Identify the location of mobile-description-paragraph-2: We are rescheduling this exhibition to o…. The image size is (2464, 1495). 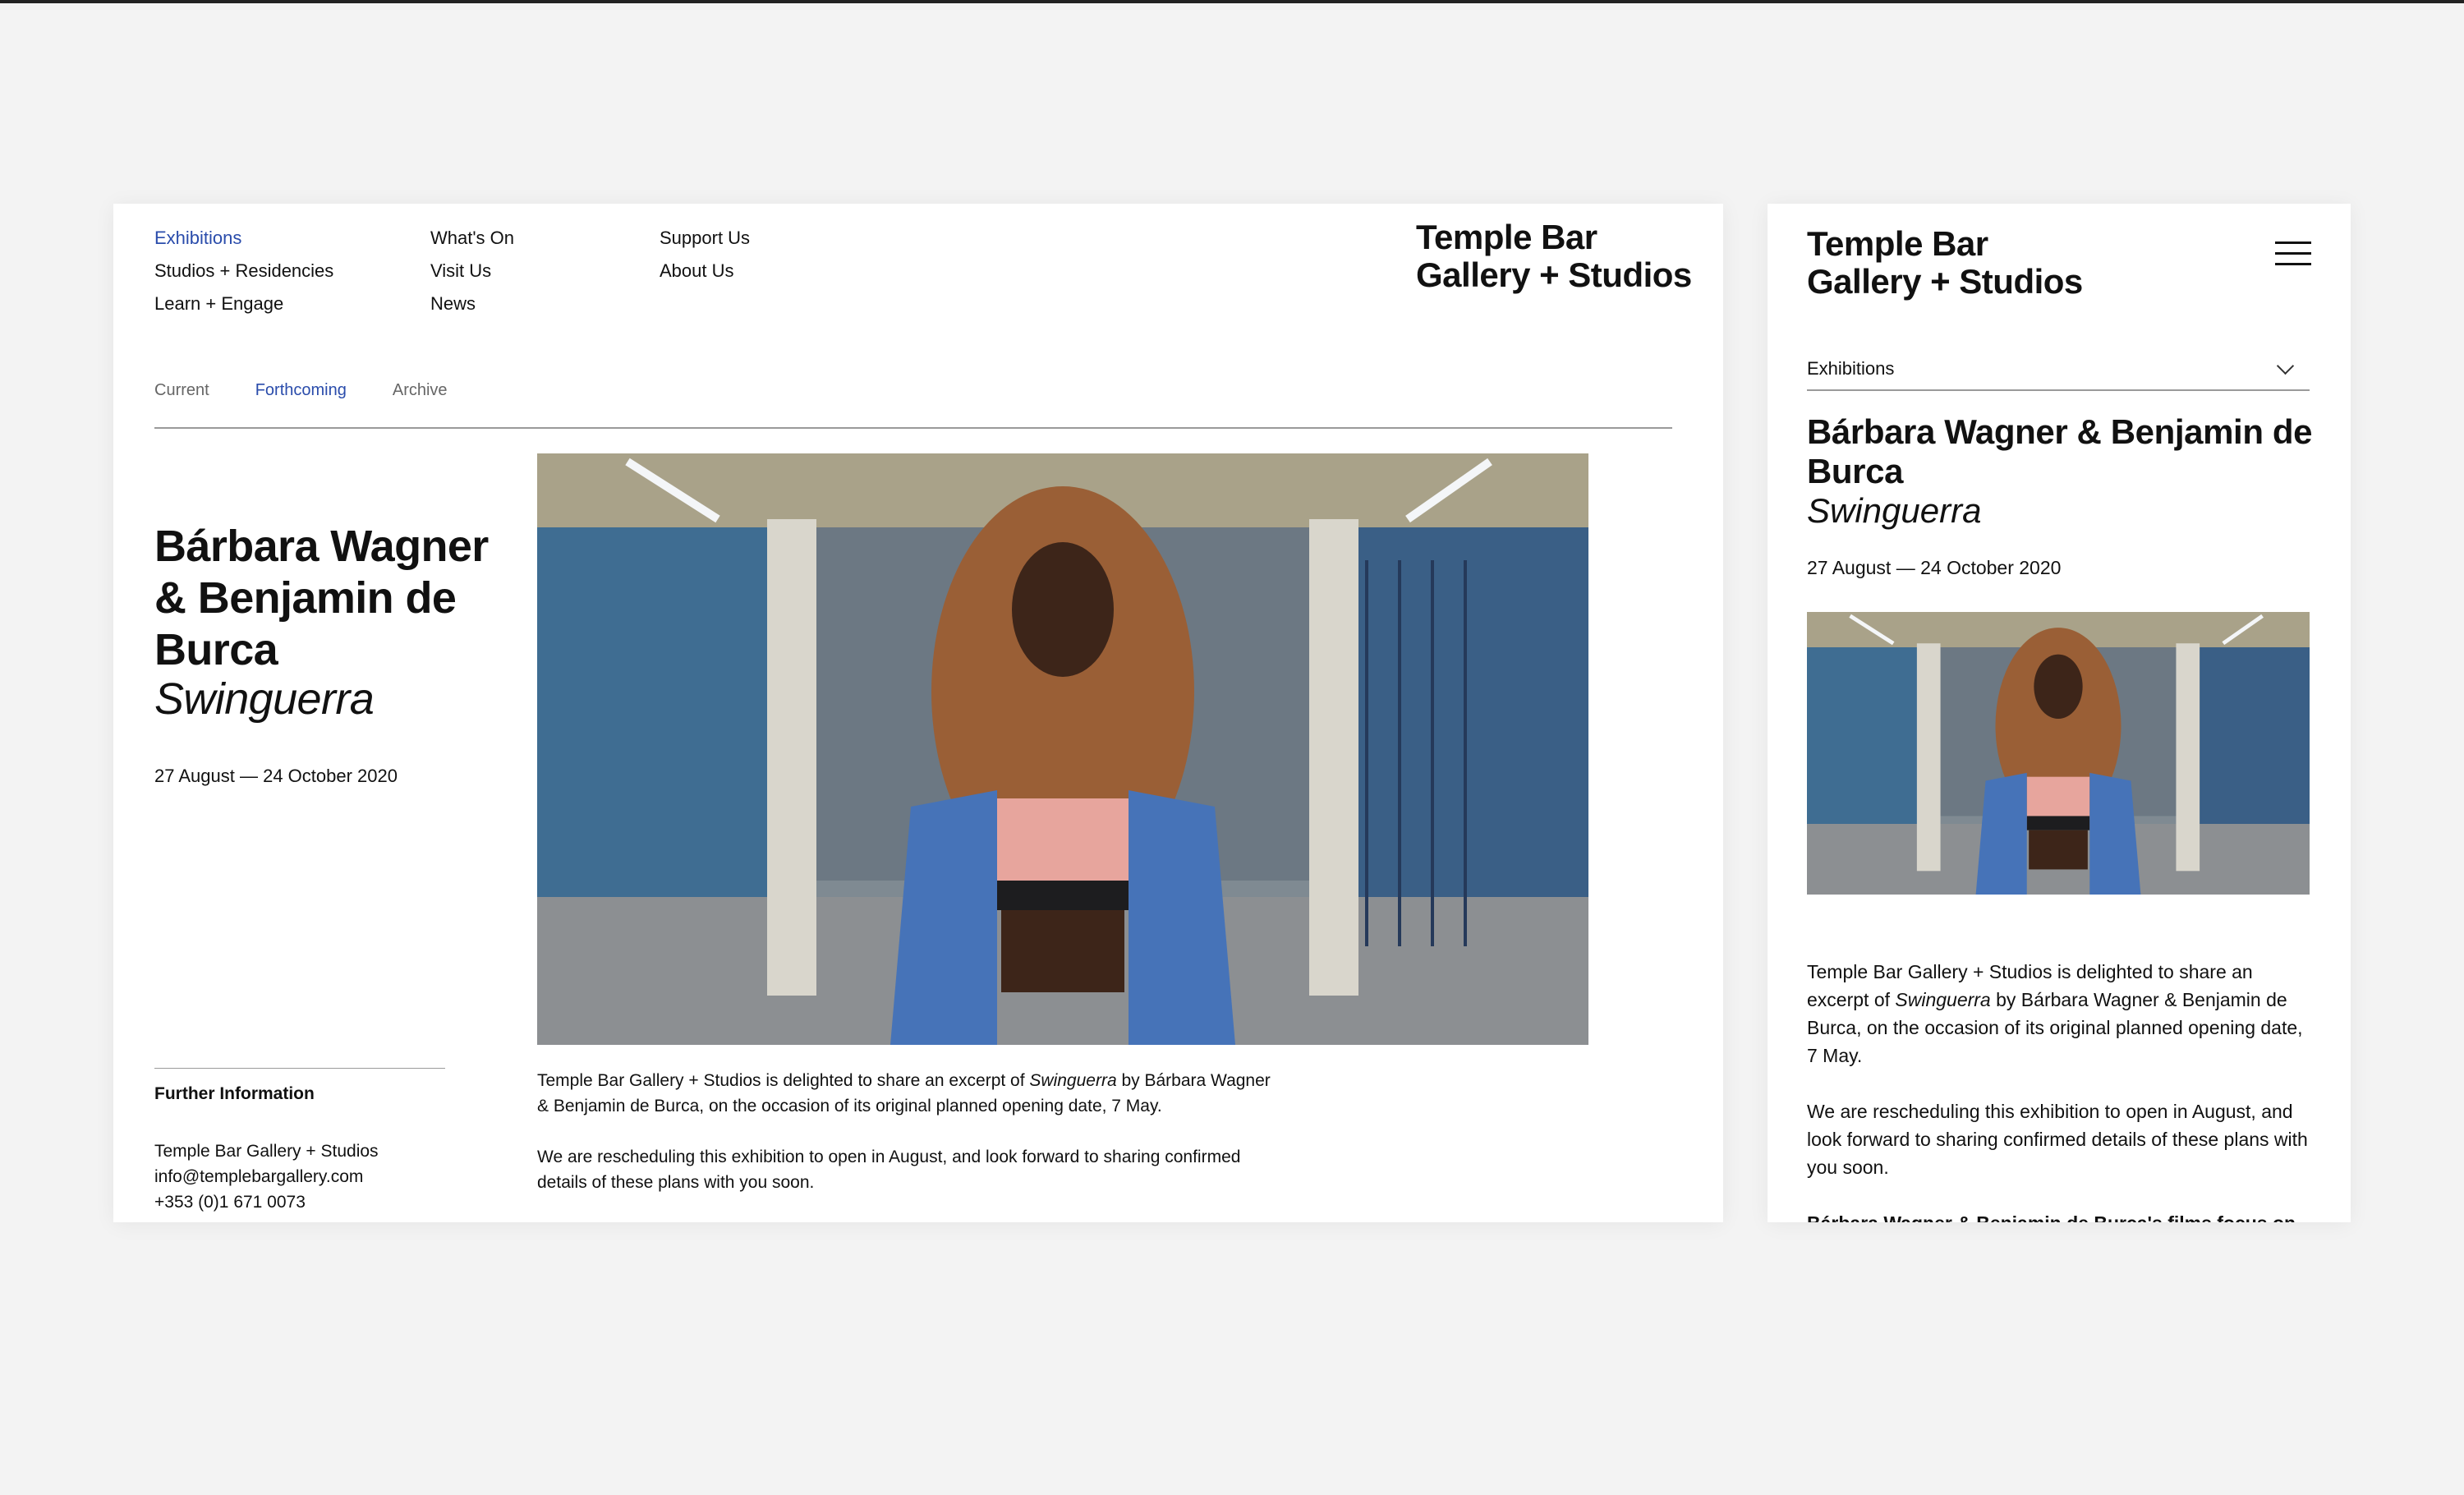
(2057, 1139).